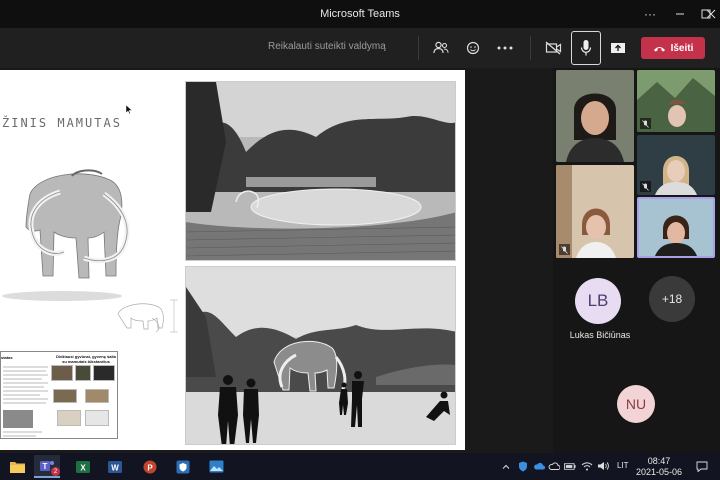  I want to click on battery-icon, so click(570, 466).